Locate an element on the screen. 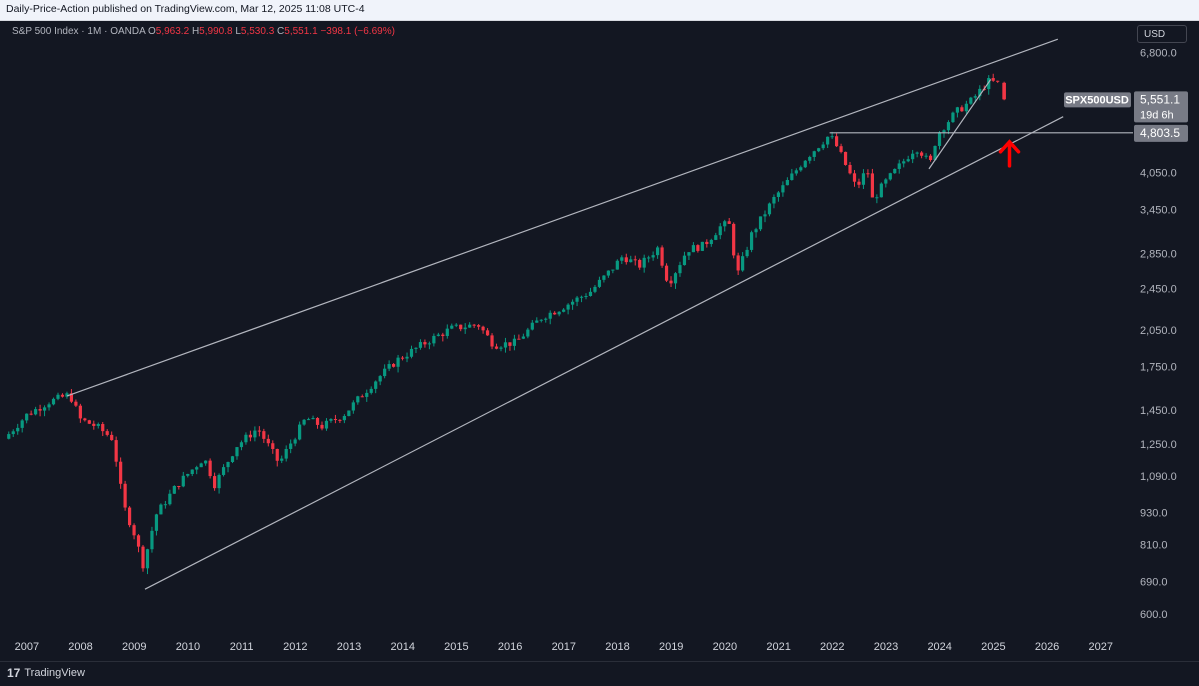 The width and height of the screenshot is (1199, 686). legend-open: 5,963.2 is located at coordinates (172, 31).